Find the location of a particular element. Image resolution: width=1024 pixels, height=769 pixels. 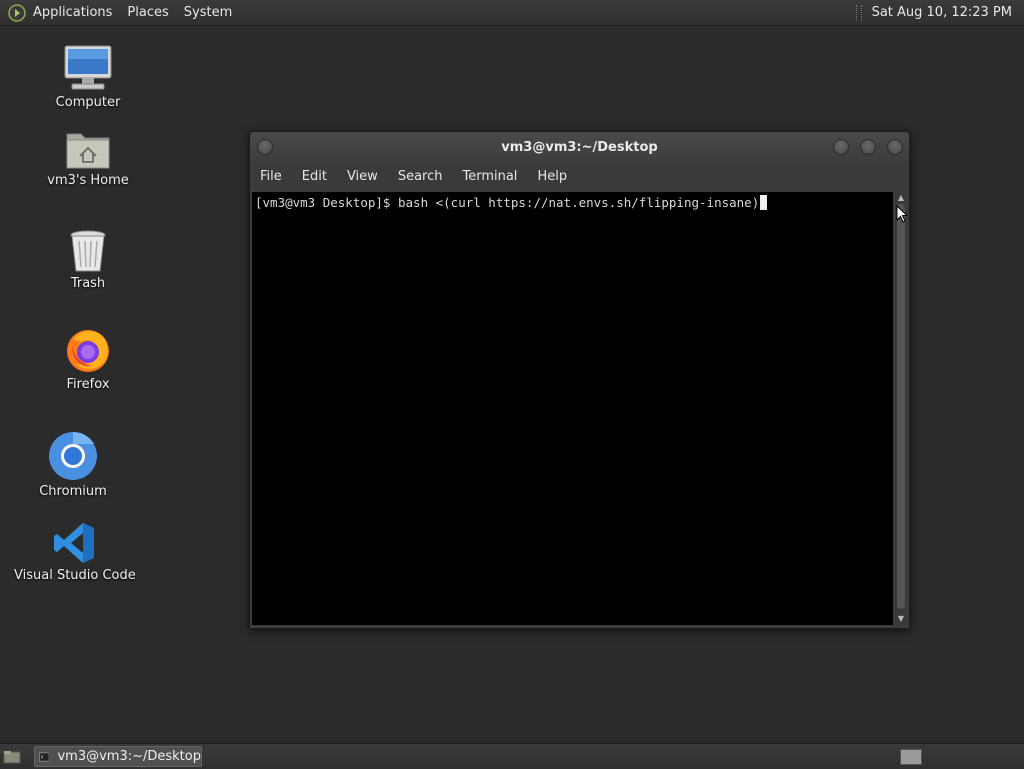

menu-terminal: Terminal is located at coordinates (489, 176).